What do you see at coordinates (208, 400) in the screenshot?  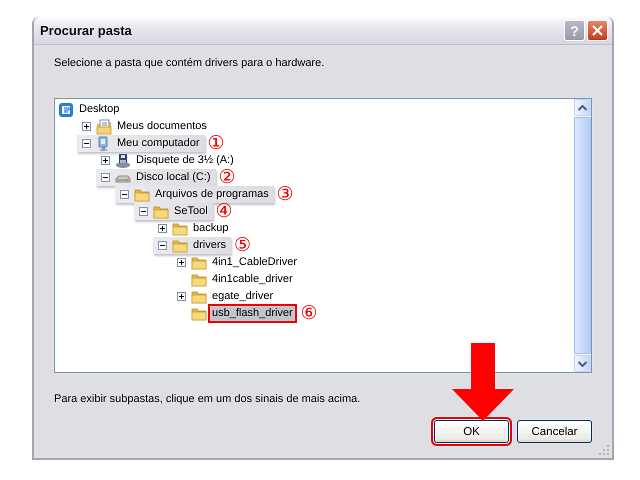 I see `hint-text: Para exibir subpastas, clique em um dos sinais de mais acima.` at bounding box center [208, 400].